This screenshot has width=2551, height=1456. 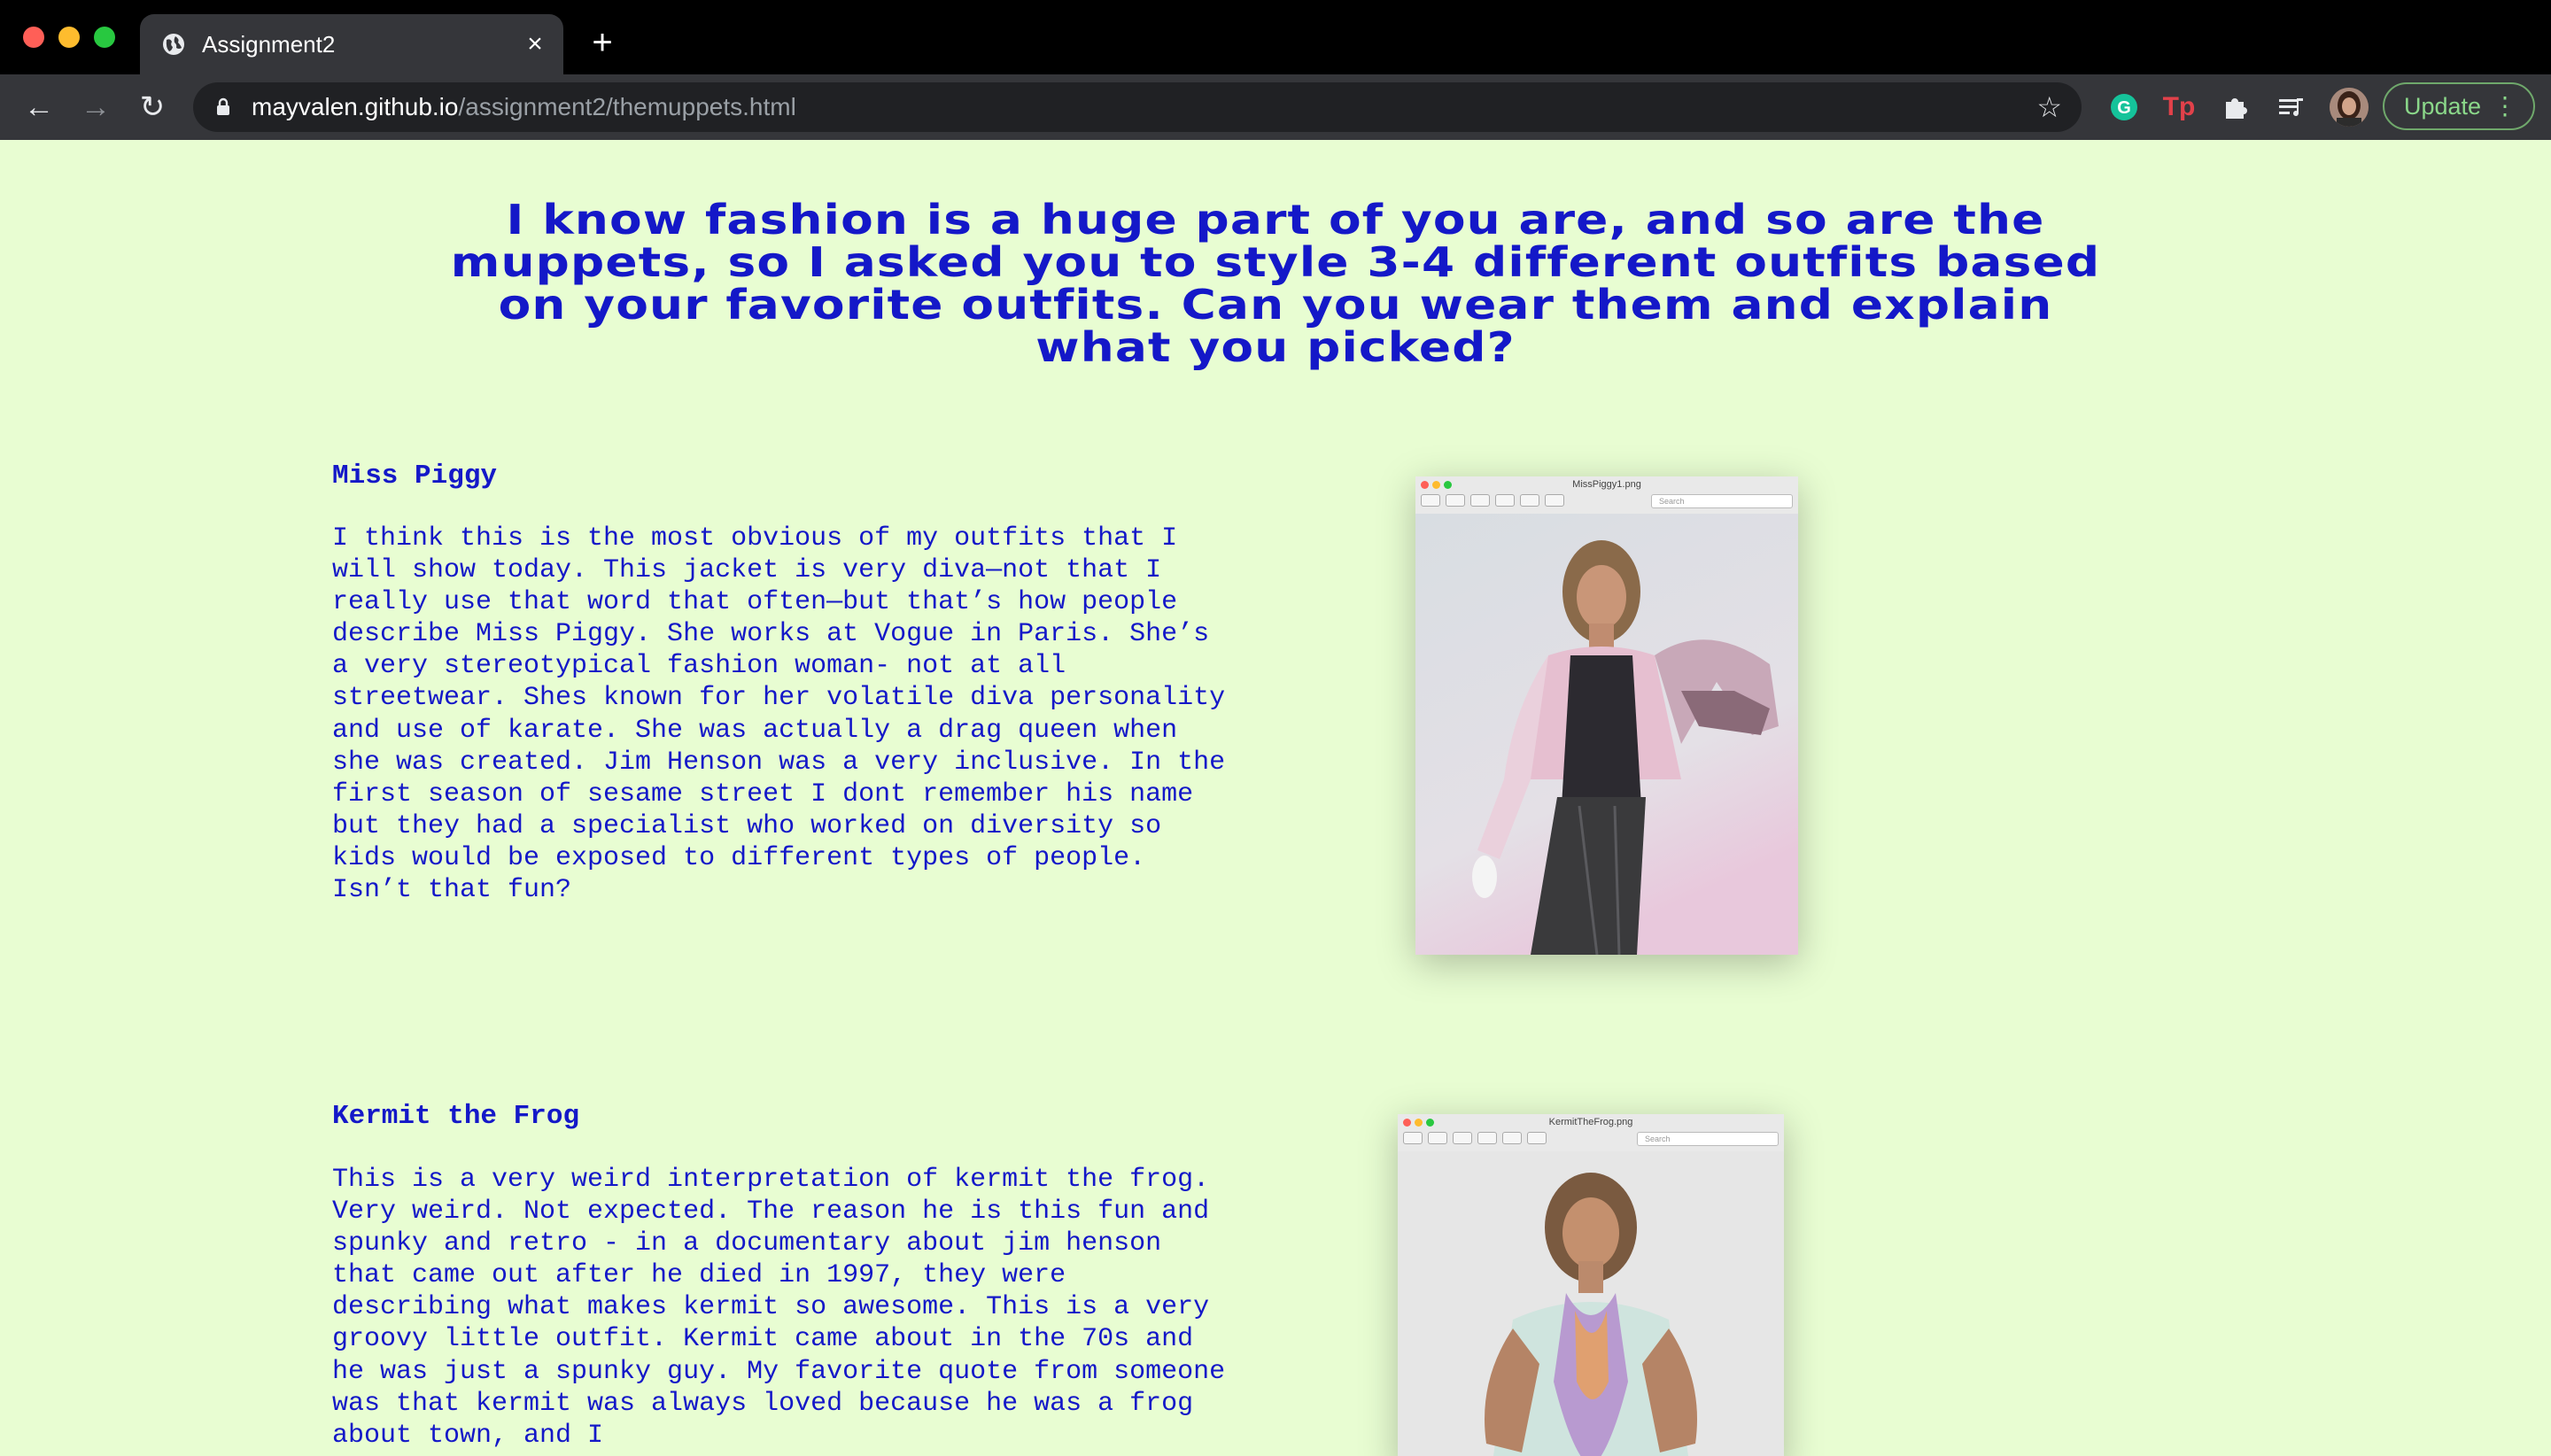 What do you see at coordinates (2291, 107) in the screenshot?
I see `media-icon` at bounding box center [2291, 107].